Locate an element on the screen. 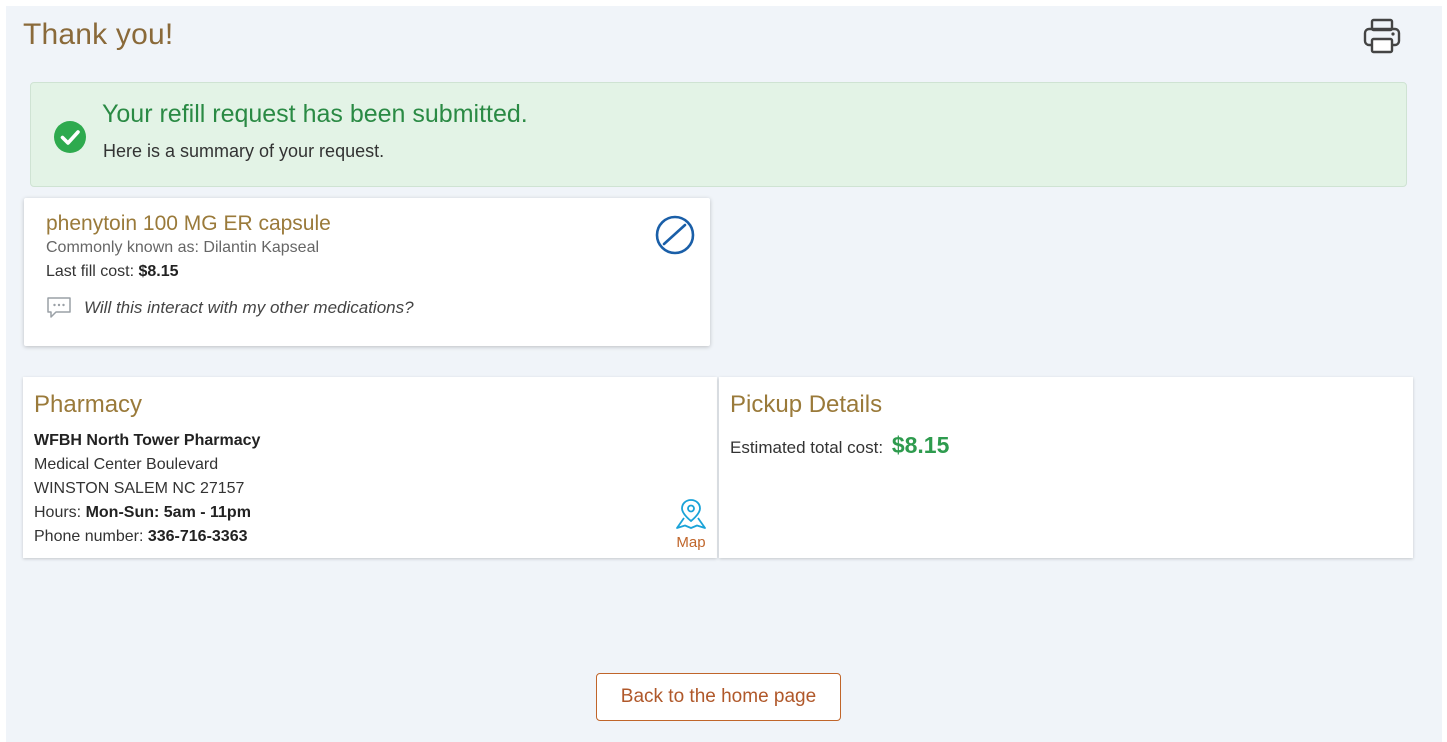  phone-value: 336-716-3363 is located at coordinates (197, 536).